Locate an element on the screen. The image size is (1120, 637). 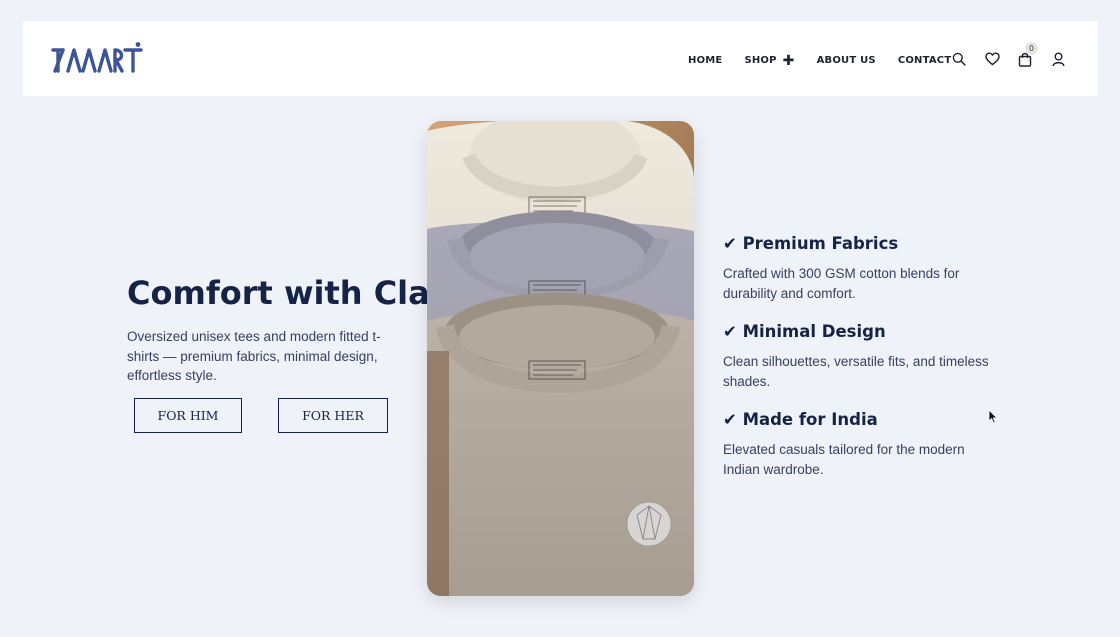
feature-title: ✔ Minimal Design is located at coordinates (804, 331).